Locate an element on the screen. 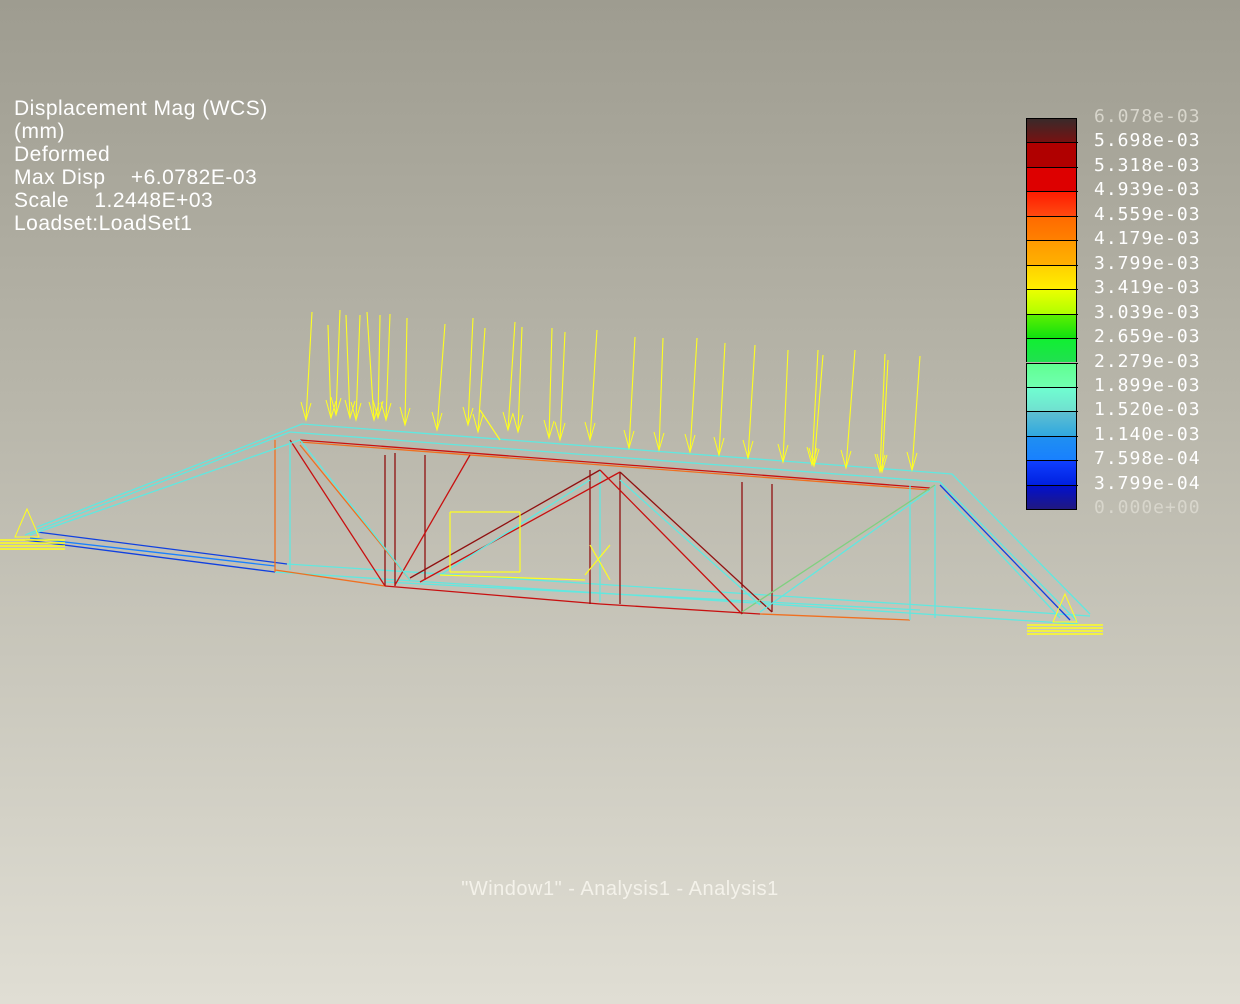 The width and height of the screenshot is (1240, 1004). legend-label: 4.179e-03 is located at coordinates (1147, 239).